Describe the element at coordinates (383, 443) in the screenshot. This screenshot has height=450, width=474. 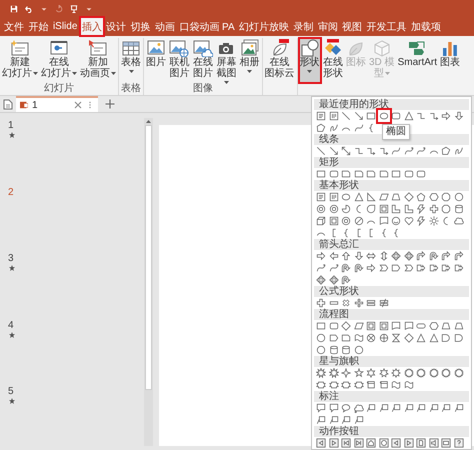
I see `action-info-shape-icon` at that location.